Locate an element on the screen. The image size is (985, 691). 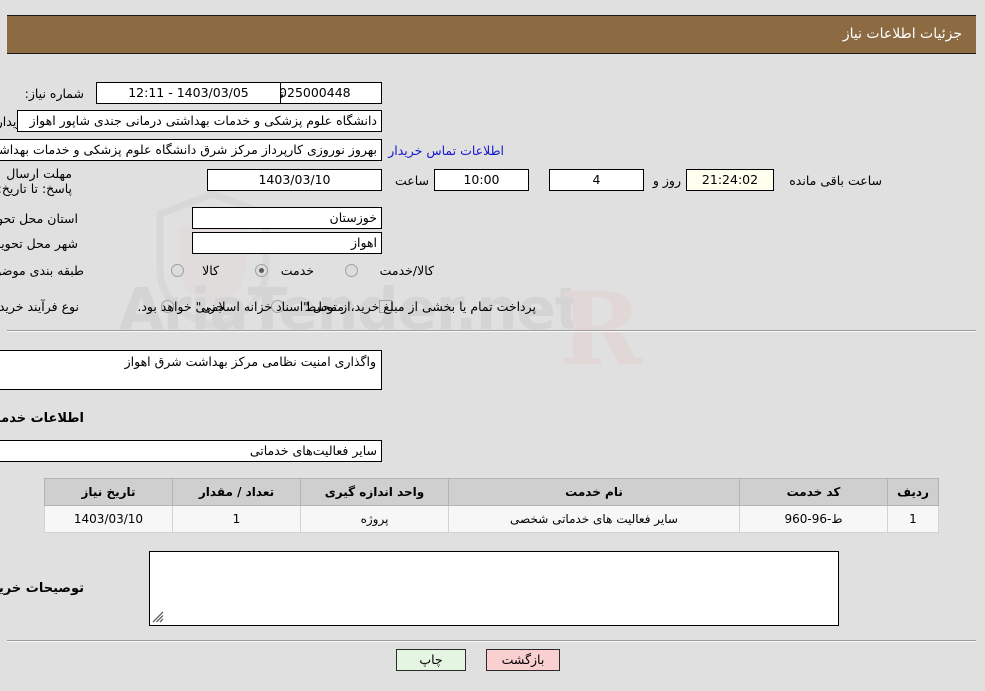
deadline-countdown-field: 21:24:02 is located at coordinates (731, 180).